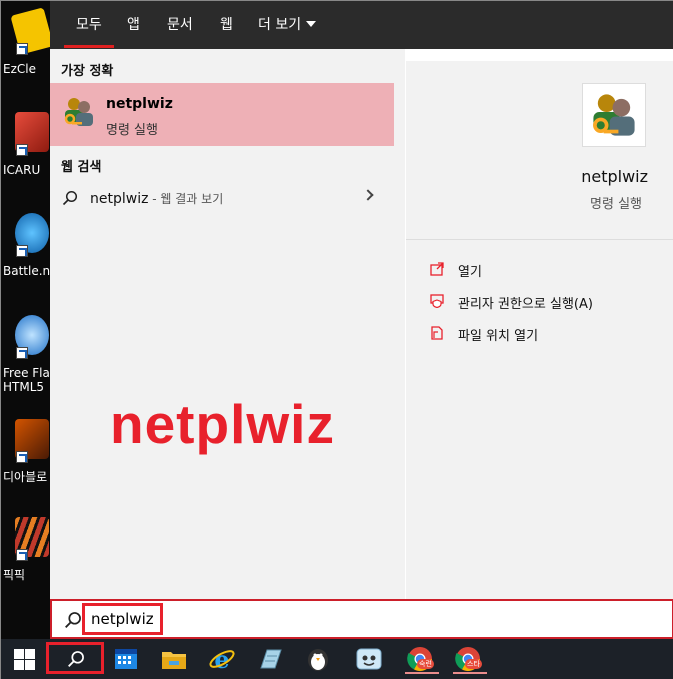  What do you see at coordinates (470, 272) in the screenshot?
I see `action-open-label: 열기` at bounding box center [470, 272].